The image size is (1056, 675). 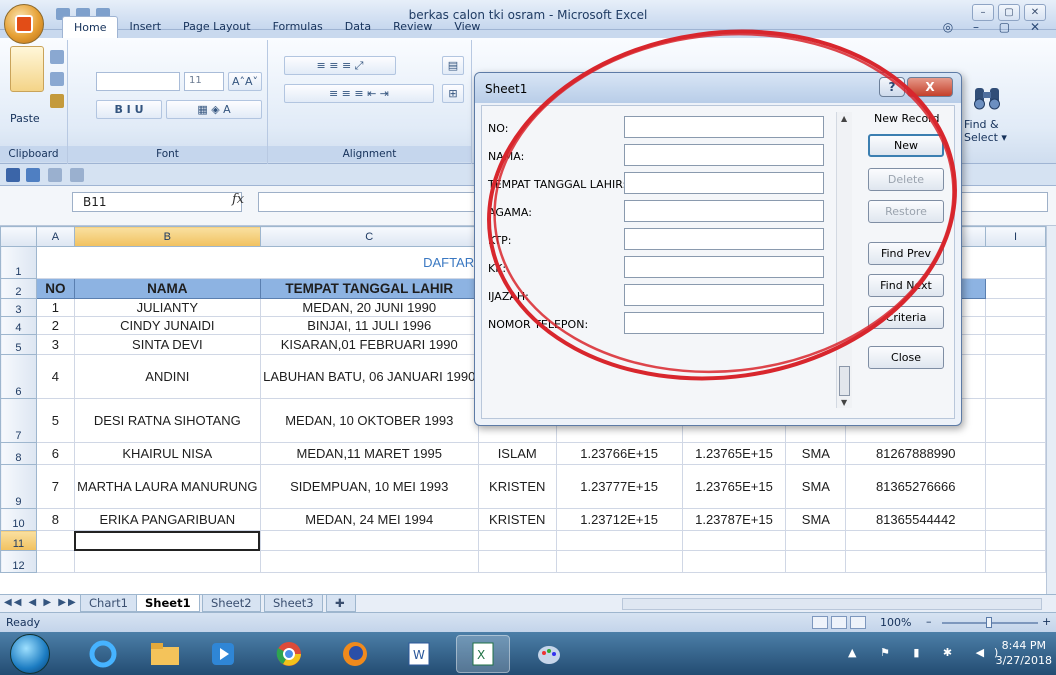 What do you see at coordinates (289, 654) in the screenshot?
I see `chrome-icon` at bounding box center [289, 654].